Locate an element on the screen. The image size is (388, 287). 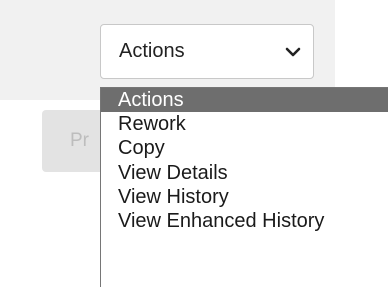
actions-select: Actions is located at coordinates (207, 51).